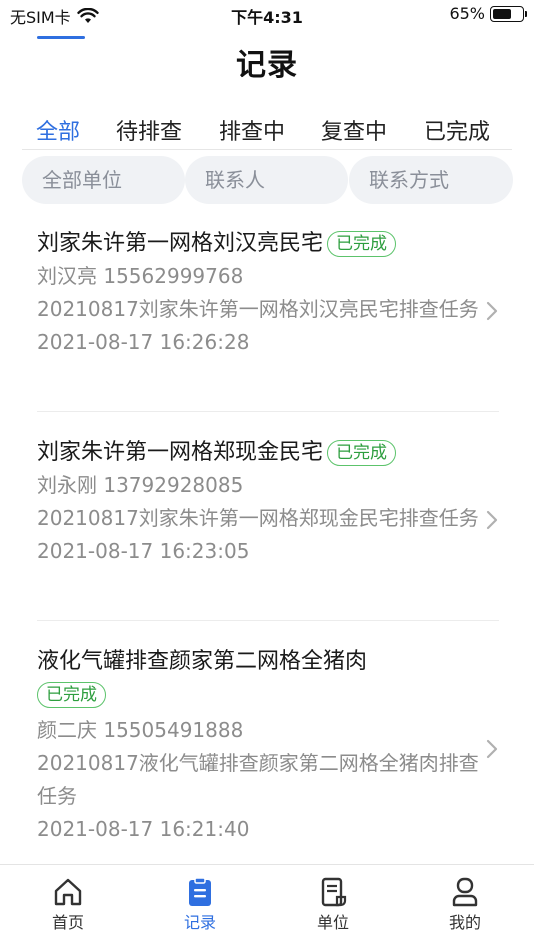 This screenshot has width=534, height=950. I want to click on clipboard-icon, so click(200, 891).